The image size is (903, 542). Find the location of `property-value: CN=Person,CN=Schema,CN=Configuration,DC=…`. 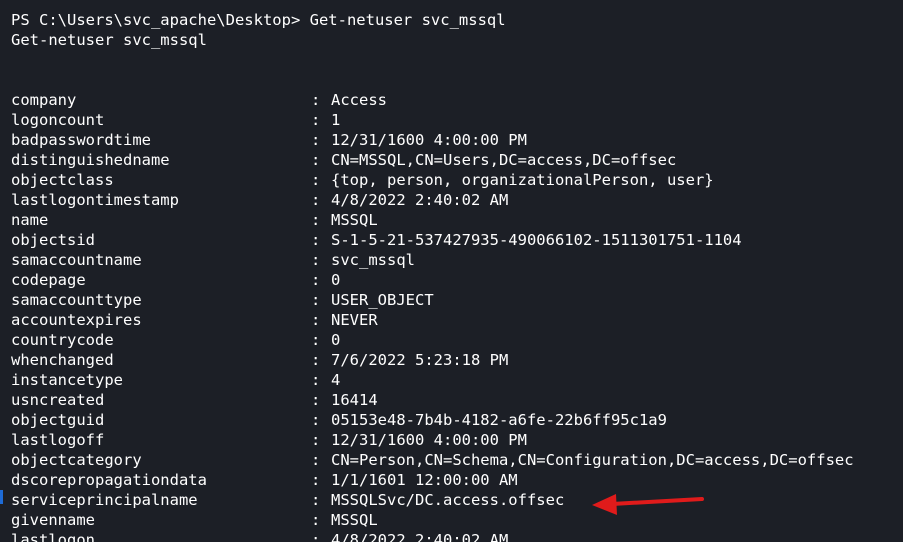

property-value: CN=Person,CN=Schema,CN=Configuration,DC=… is located at coordinates (592, 460).